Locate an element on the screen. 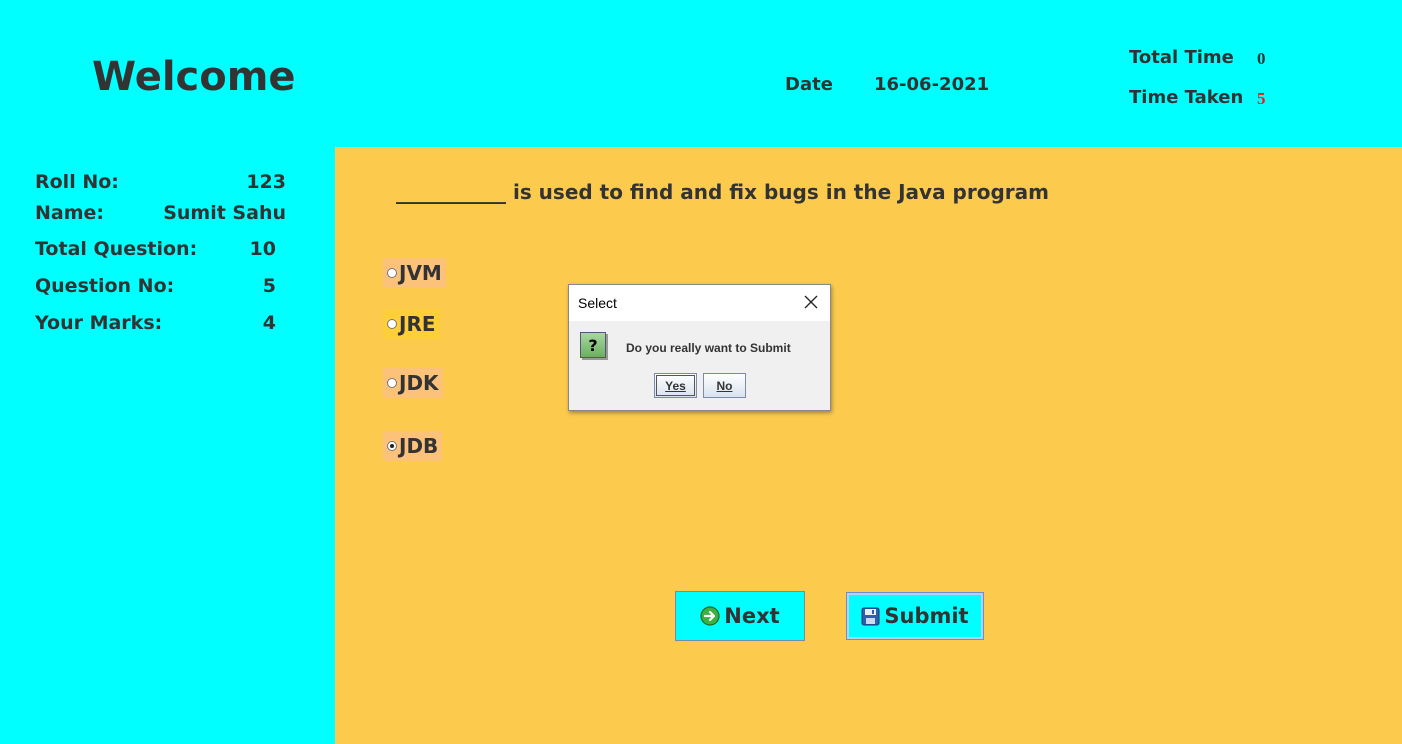  option-label: JDK is located at coordinates (419, 383).